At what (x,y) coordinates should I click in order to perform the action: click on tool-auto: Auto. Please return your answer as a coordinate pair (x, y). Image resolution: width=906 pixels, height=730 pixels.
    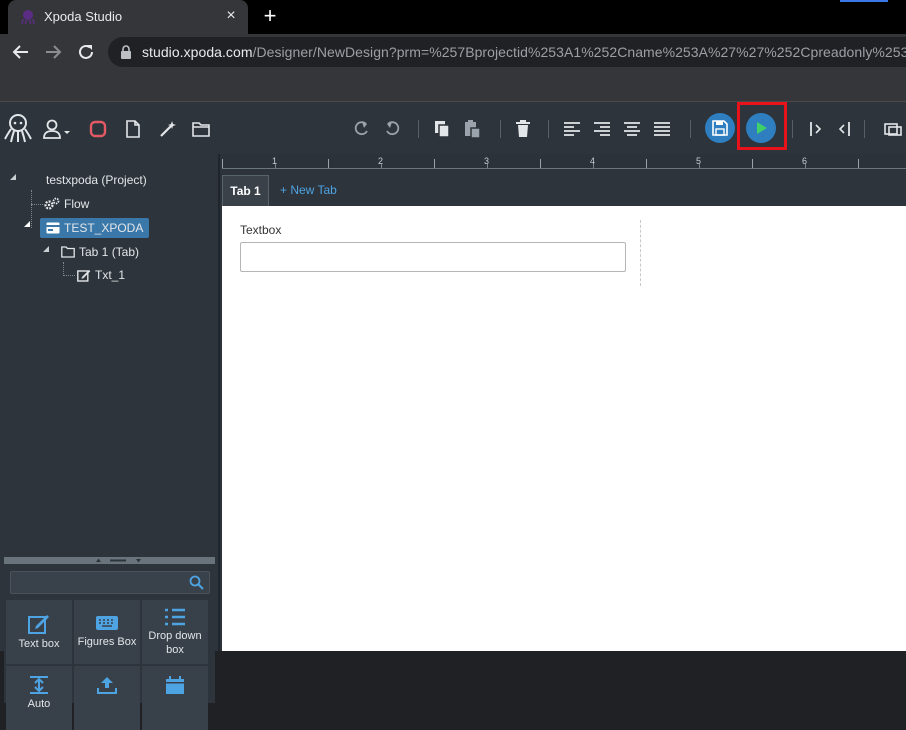
    Looking at the image, I should click on (39, 698).